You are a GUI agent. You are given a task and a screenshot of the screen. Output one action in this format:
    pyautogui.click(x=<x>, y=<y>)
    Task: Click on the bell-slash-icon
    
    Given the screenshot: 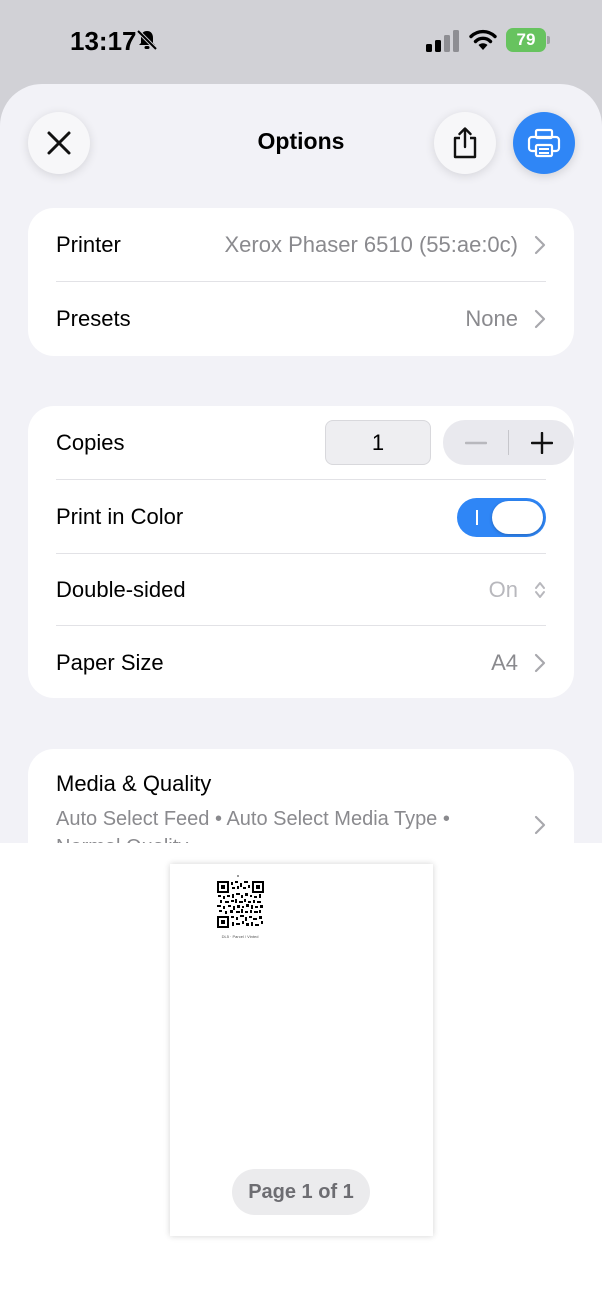 What is the action you would take?
    pyautogui.click(x=147, y=40)
    